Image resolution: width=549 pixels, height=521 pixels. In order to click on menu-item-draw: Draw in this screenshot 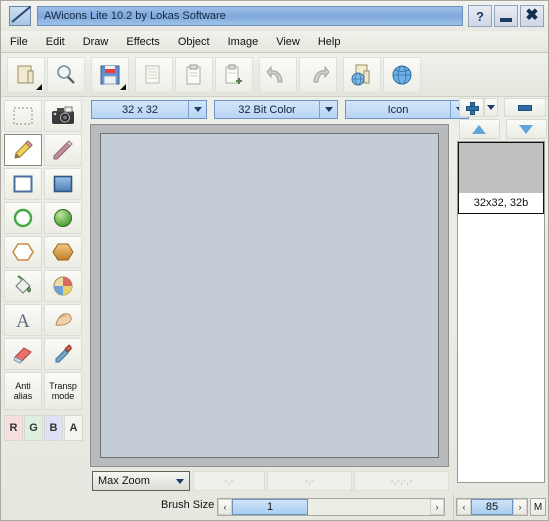, I will do `click(96, 42)`.